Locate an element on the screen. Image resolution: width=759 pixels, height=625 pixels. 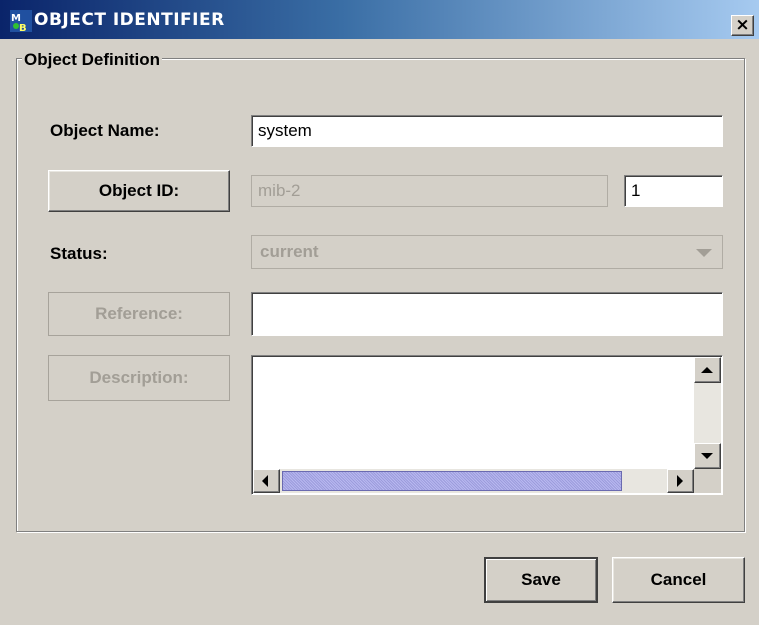
title-bar: M B OBJECT IDENTIFIER × is located at coordinates (379, 19).